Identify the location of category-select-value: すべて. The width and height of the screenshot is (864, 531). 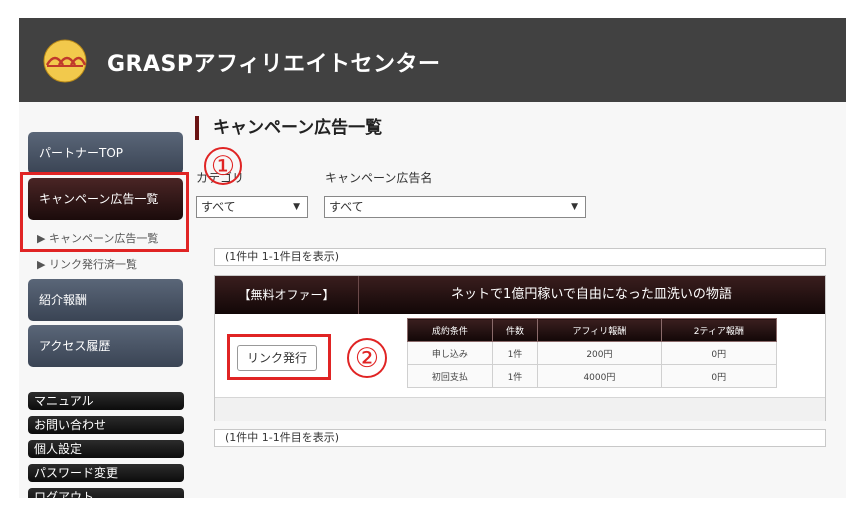
(218, 207).